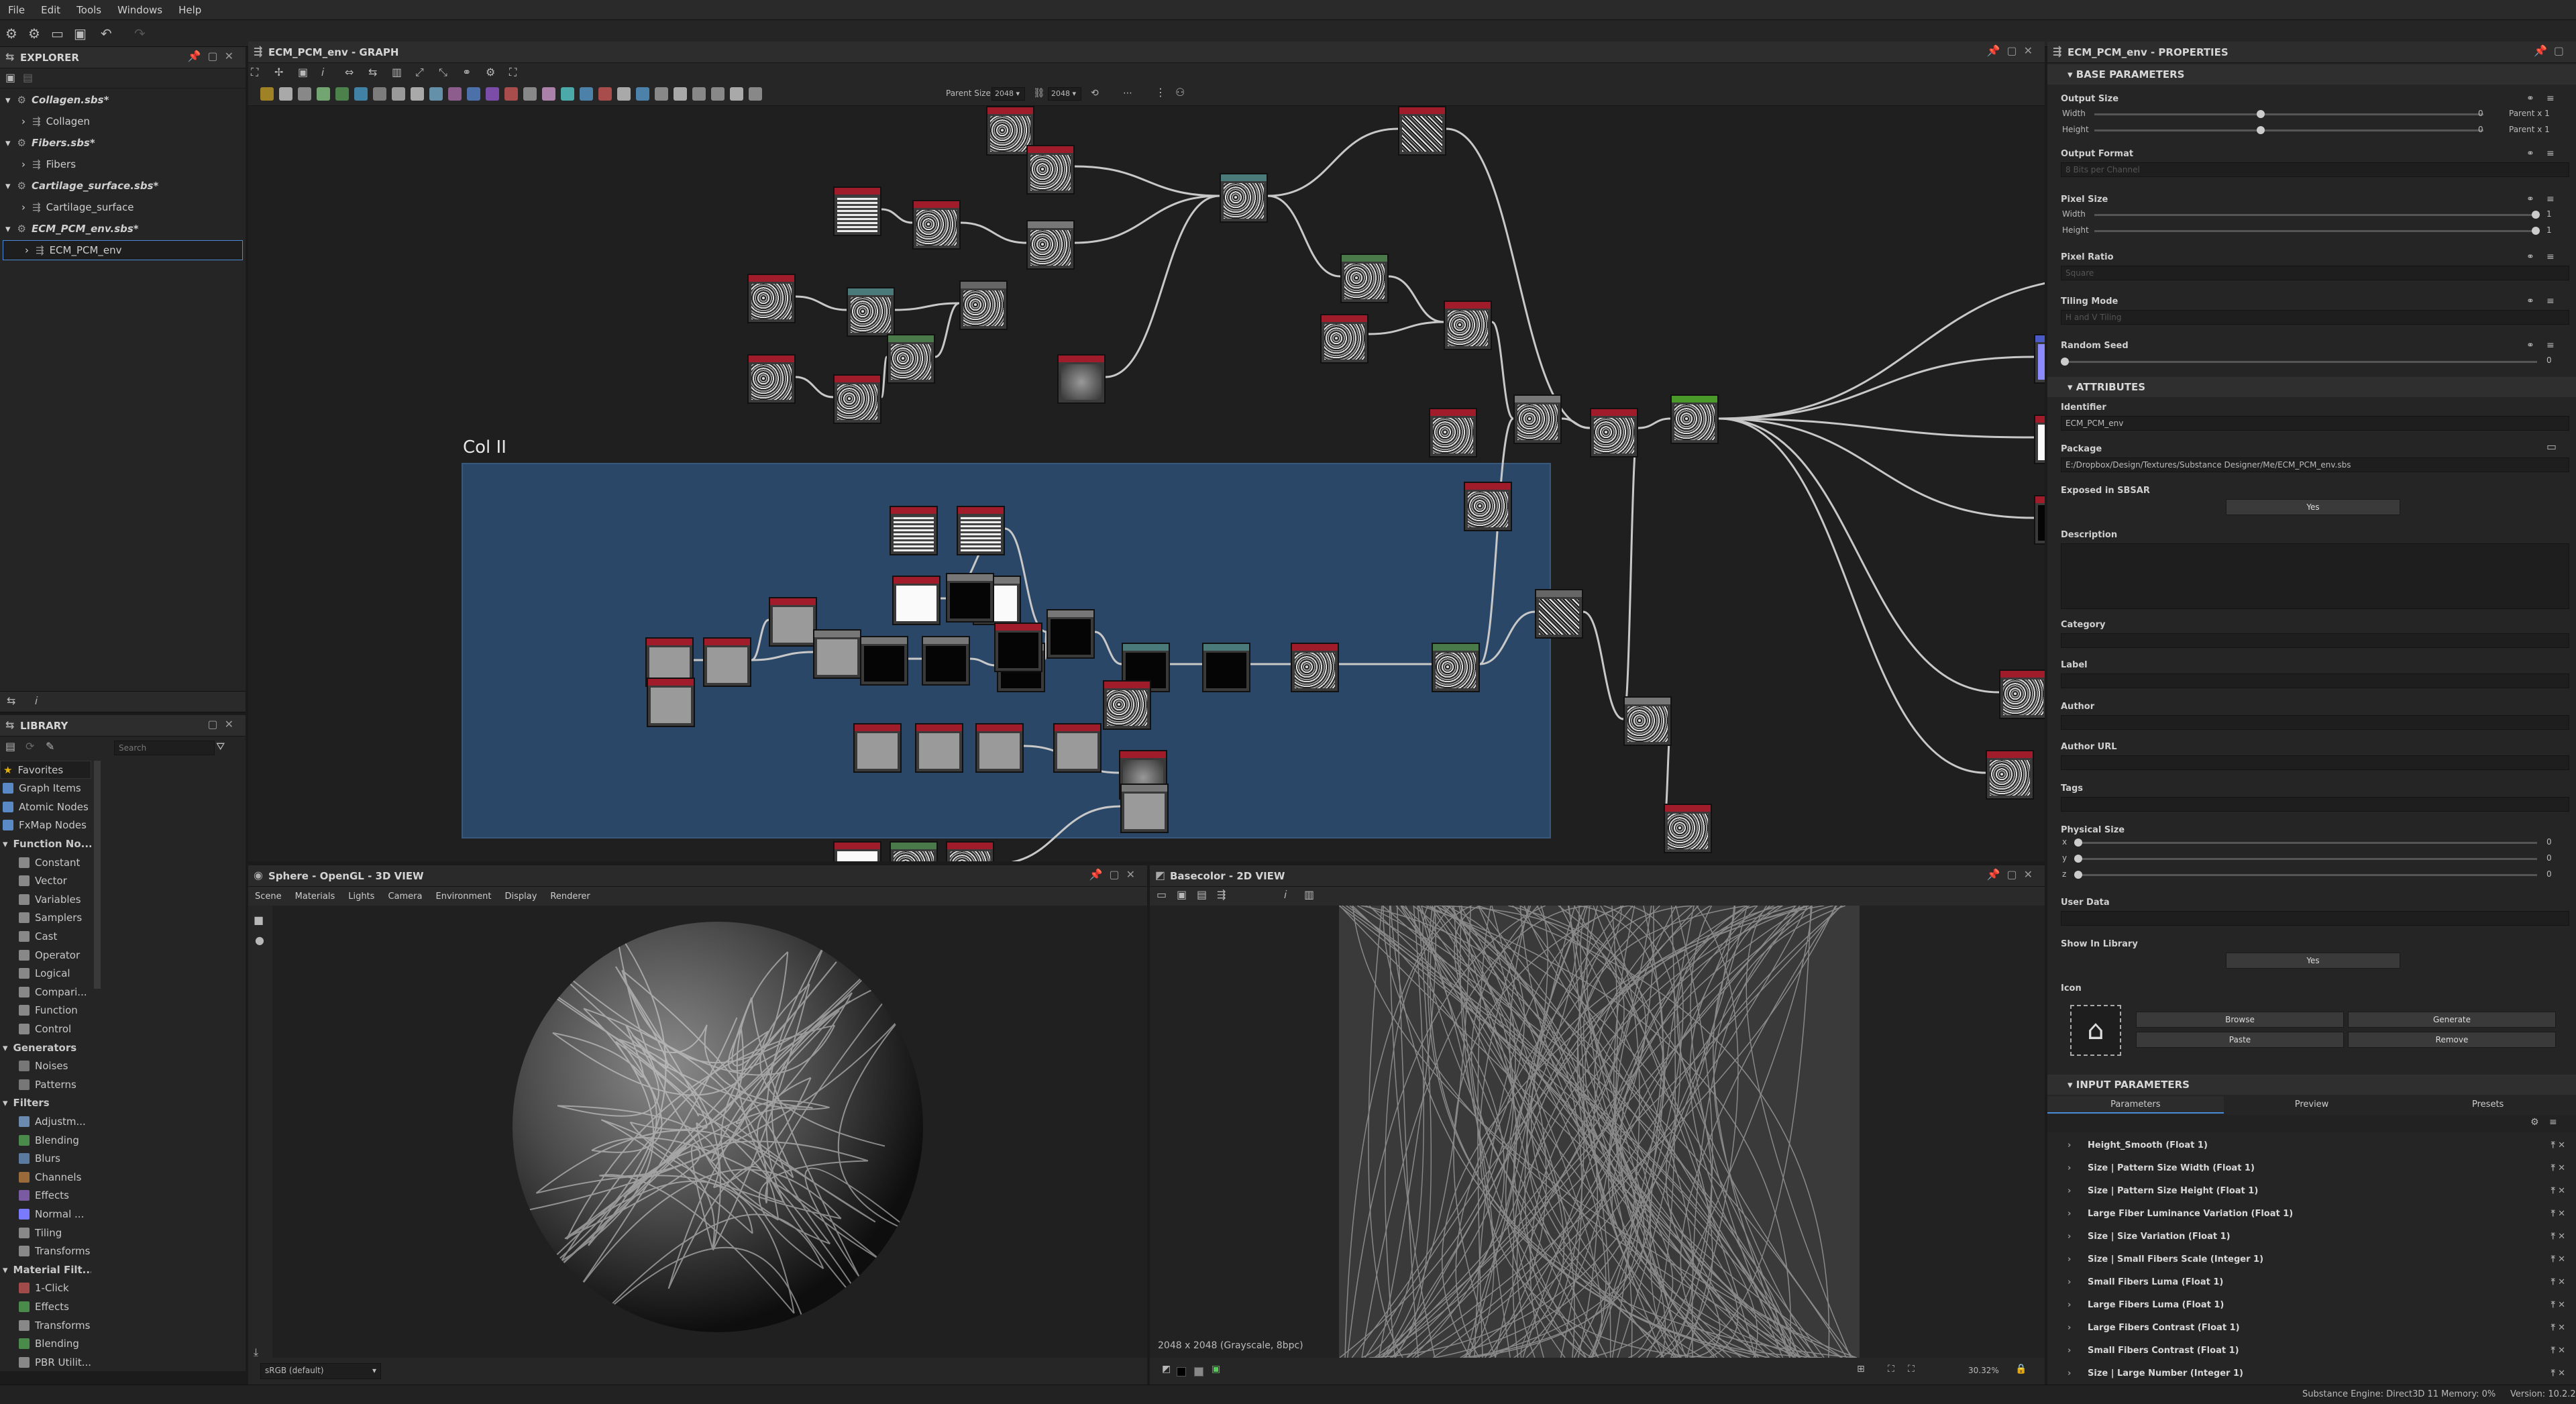 Image resolution: width=2576 pixels, height=1404 pixels. What do you see at coordinates (259, 920) in the screenshot?
I see `camera-icon: ■` at bounding box center [259, 920].